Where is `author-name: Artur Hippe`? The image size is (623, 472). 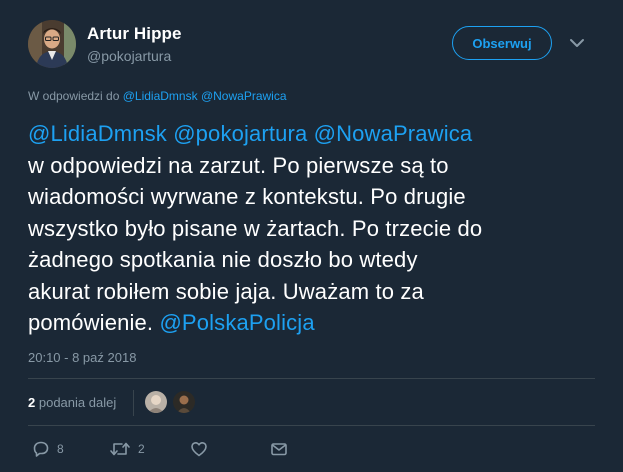
author-name: Artur Hippe is located at coordinates (134, 34).